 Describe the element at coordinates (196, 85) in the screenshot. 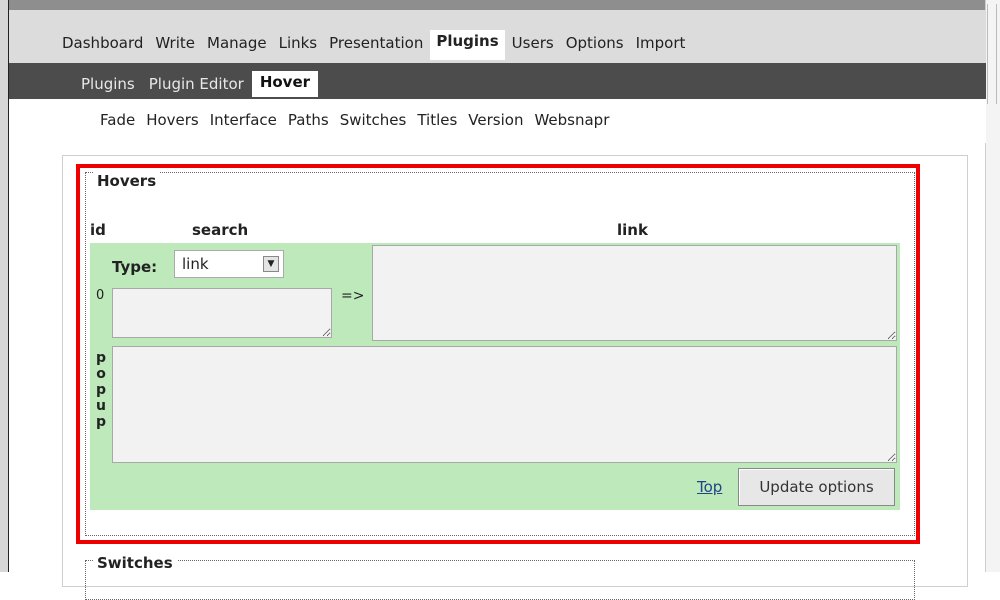

I see `submenu-item-plugin-editor: Plugin Editor` at that location.